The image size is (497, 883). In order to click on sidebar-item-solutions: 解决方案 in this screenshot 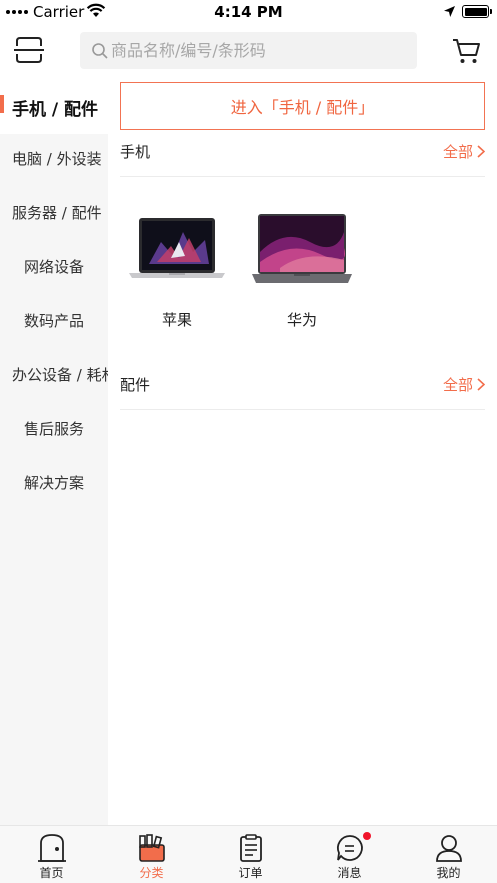, I will do `click(54, 482)`.